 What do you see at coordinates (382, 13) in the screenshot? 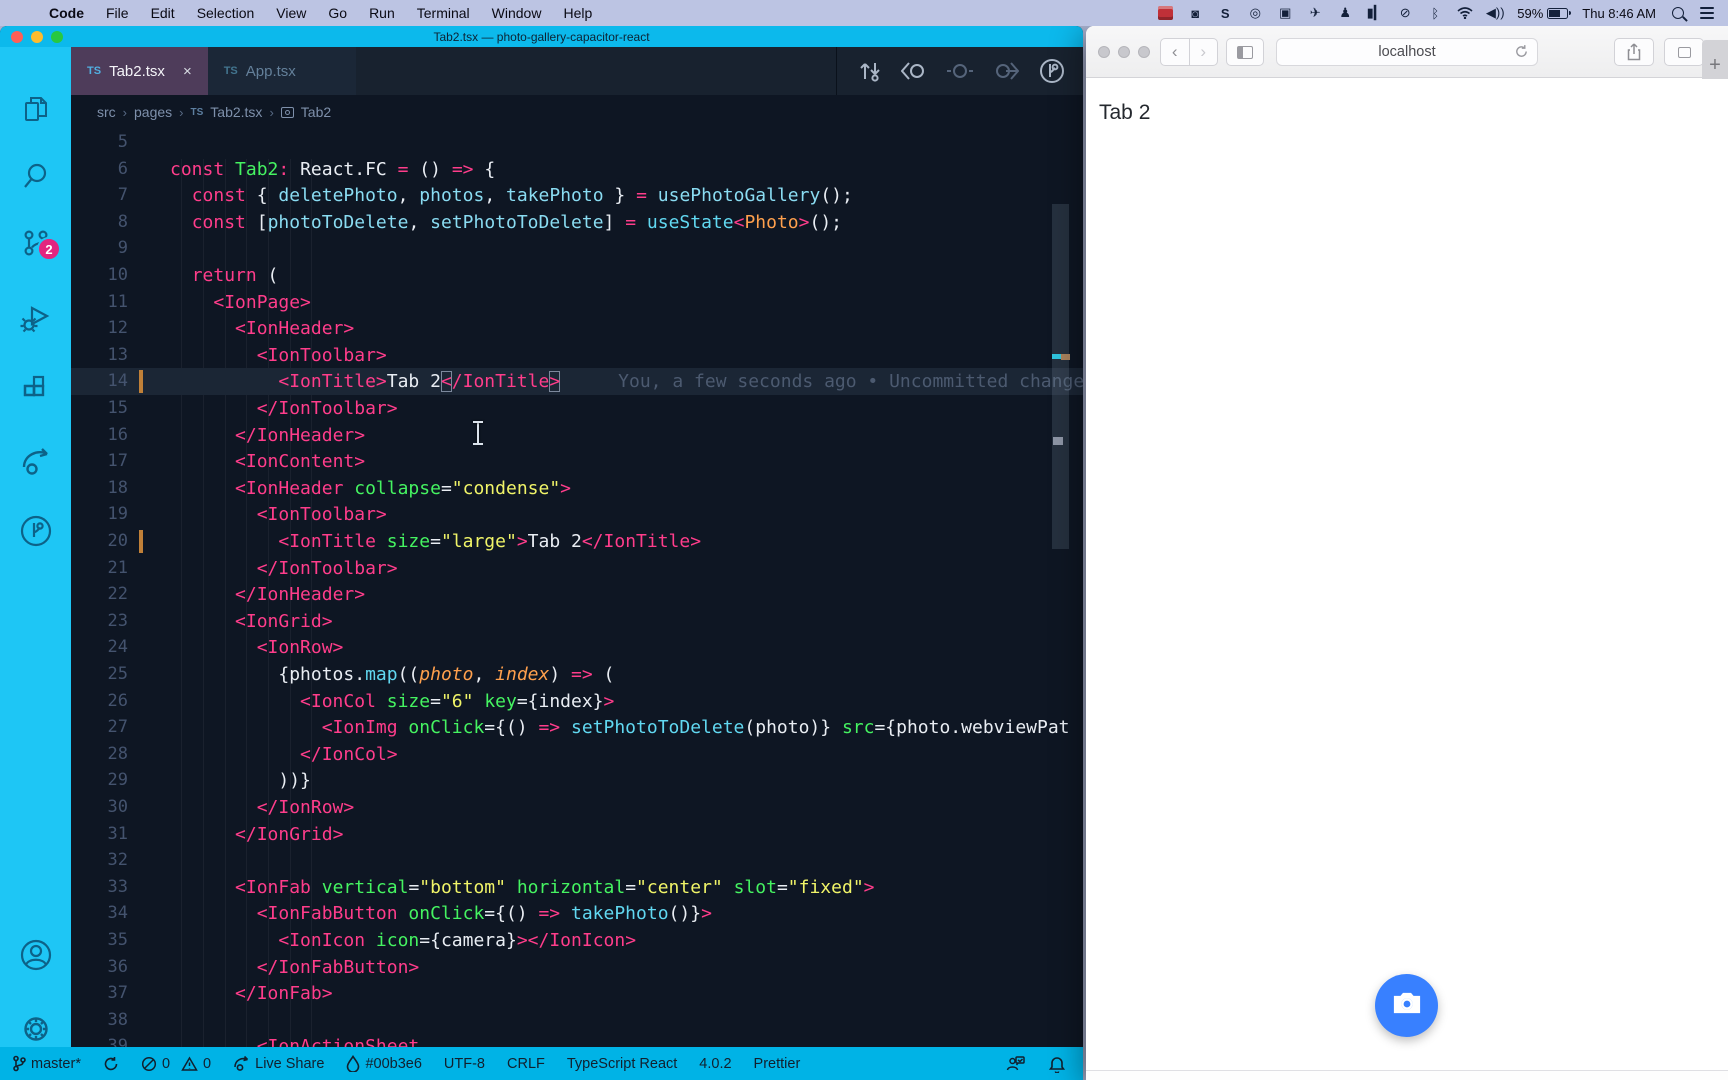
I see `menu-item-run: Run` at bounding box center [382, 13].